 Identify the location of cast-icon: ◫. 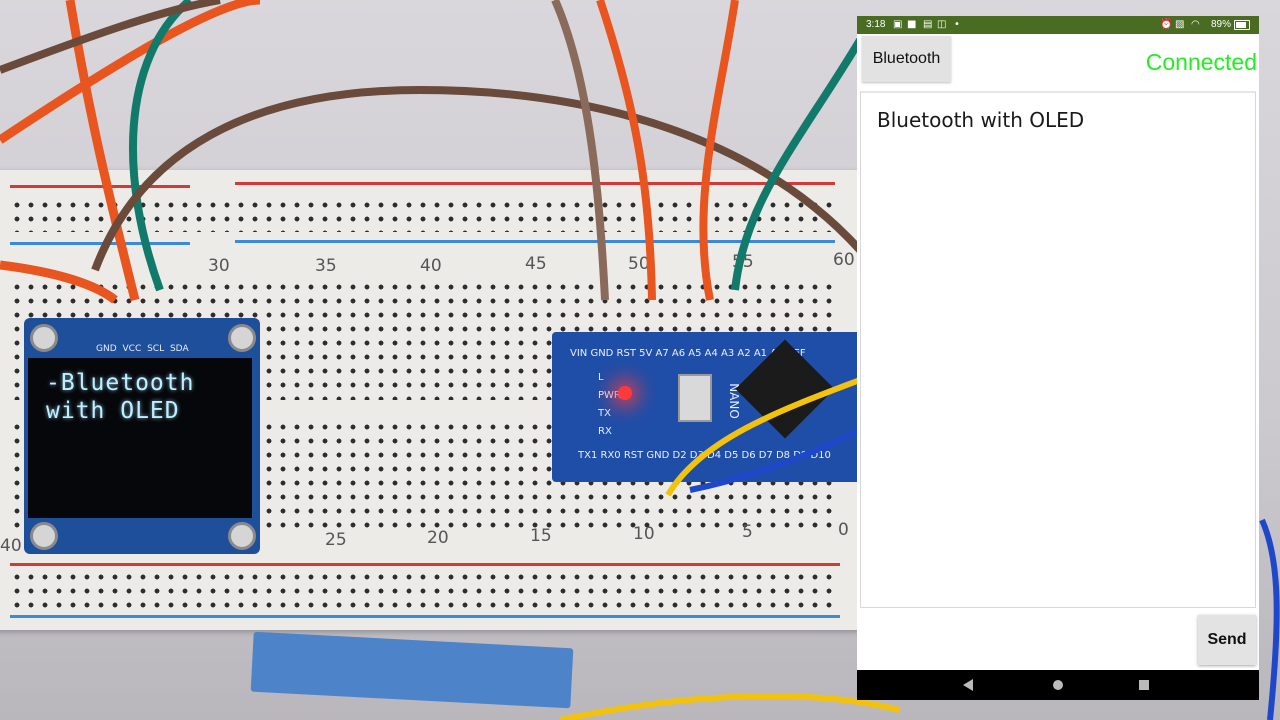
(942, 24).